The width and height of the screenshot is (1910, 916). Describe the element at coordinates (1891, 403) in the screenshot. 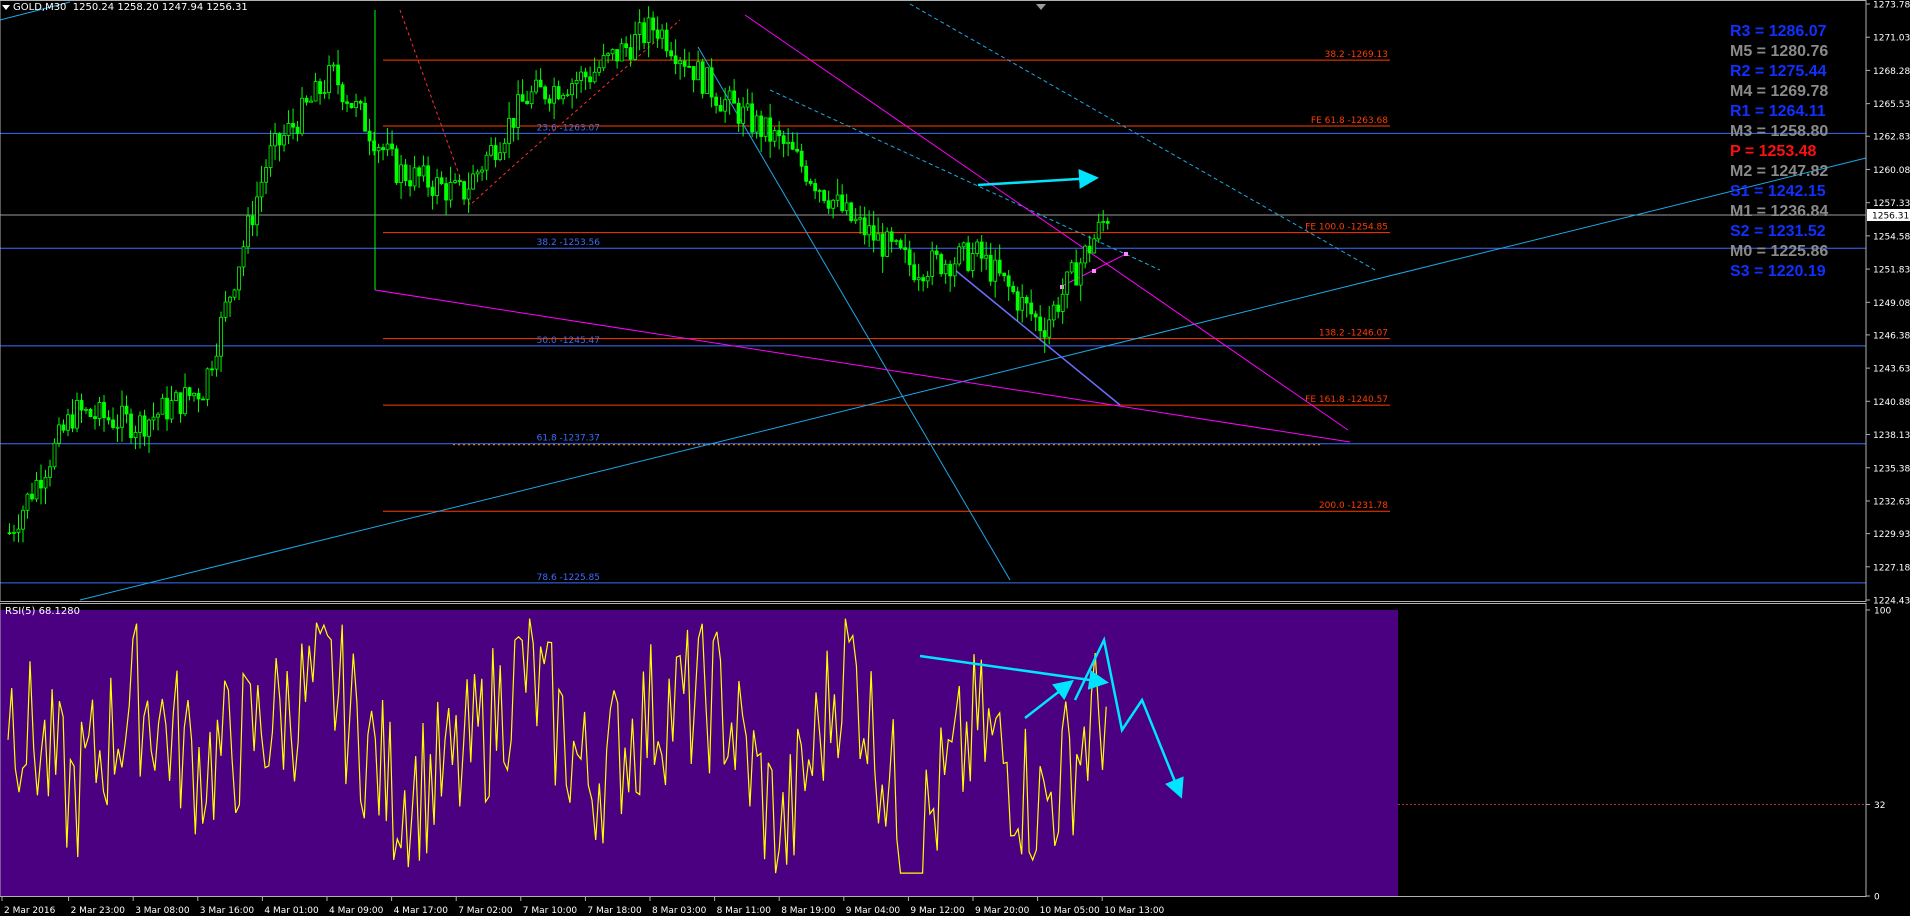

I see `price-tick-label: 1240.88` at that location.